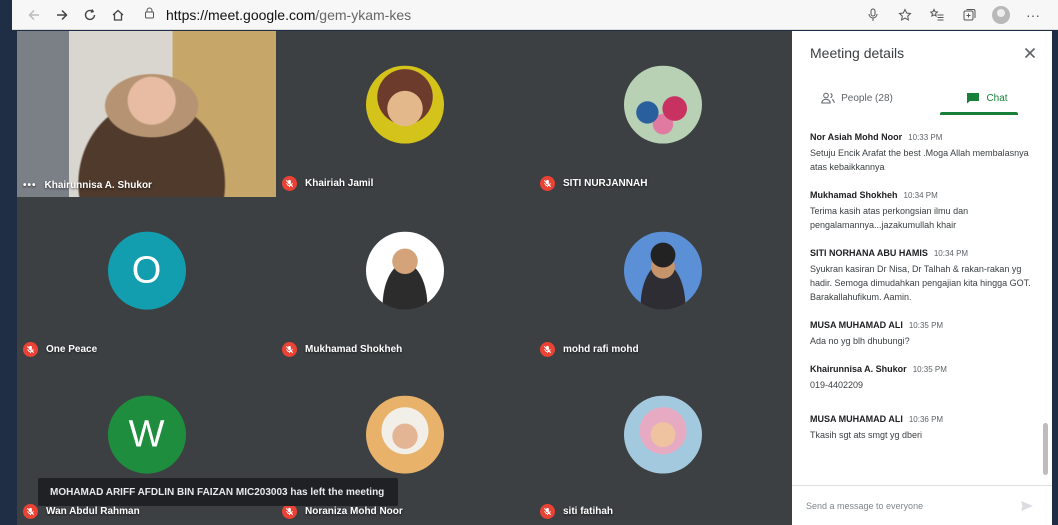  Describe the element at coordinates (601, 349) in the screenshot. I see `participant-name: mohd rafi mohd` at that location.